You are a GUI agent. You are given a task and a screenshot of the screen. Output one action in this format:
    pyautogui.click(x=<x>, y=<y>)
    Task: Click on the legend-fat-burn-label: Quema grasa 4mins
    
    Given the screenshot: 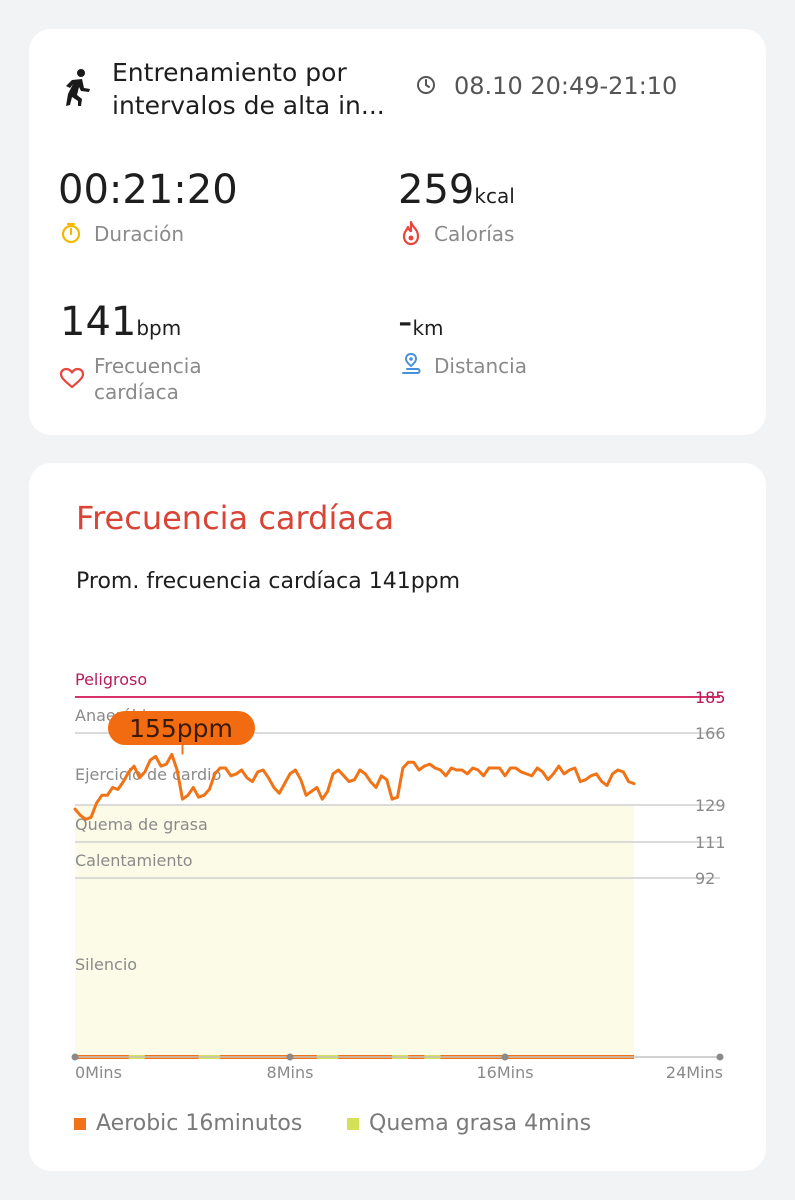 What is the action you would take?
    pyautogui.click(x=480, y=1123)
    